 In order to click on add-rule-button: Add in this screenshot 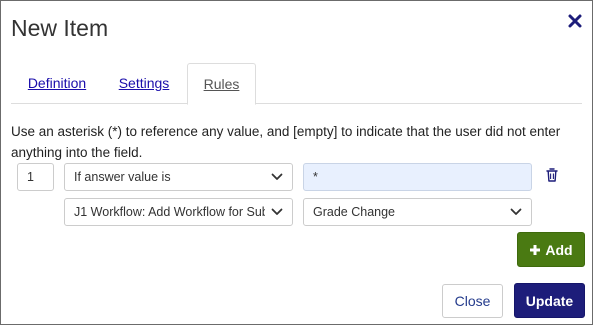, I will do `click(551, 249)`.